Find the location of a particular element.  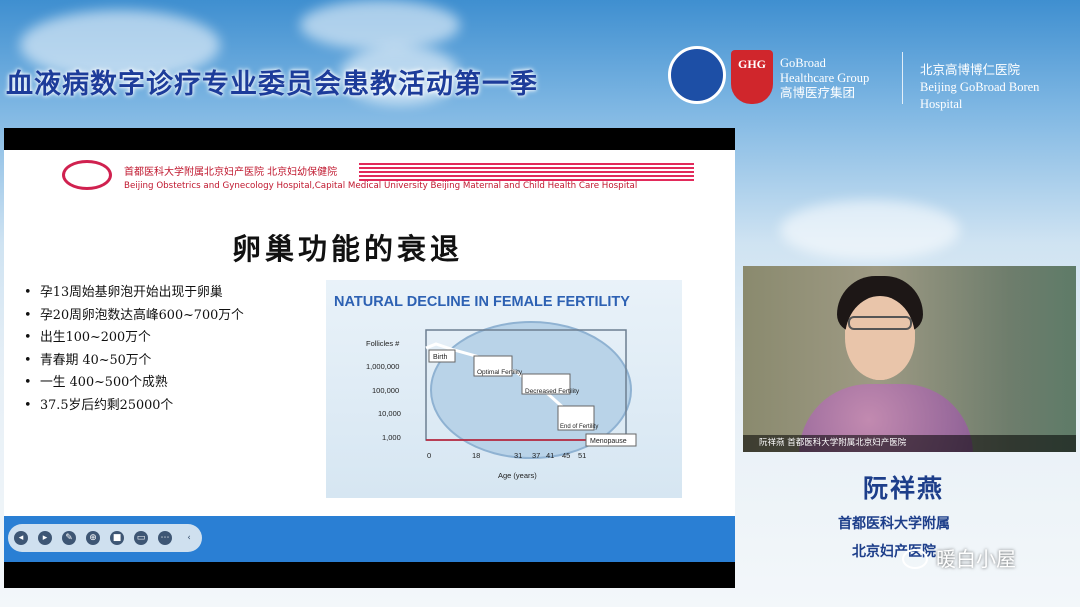

bullet-item: 一生 400~500个成熟 is located at coordinates (134, 383).